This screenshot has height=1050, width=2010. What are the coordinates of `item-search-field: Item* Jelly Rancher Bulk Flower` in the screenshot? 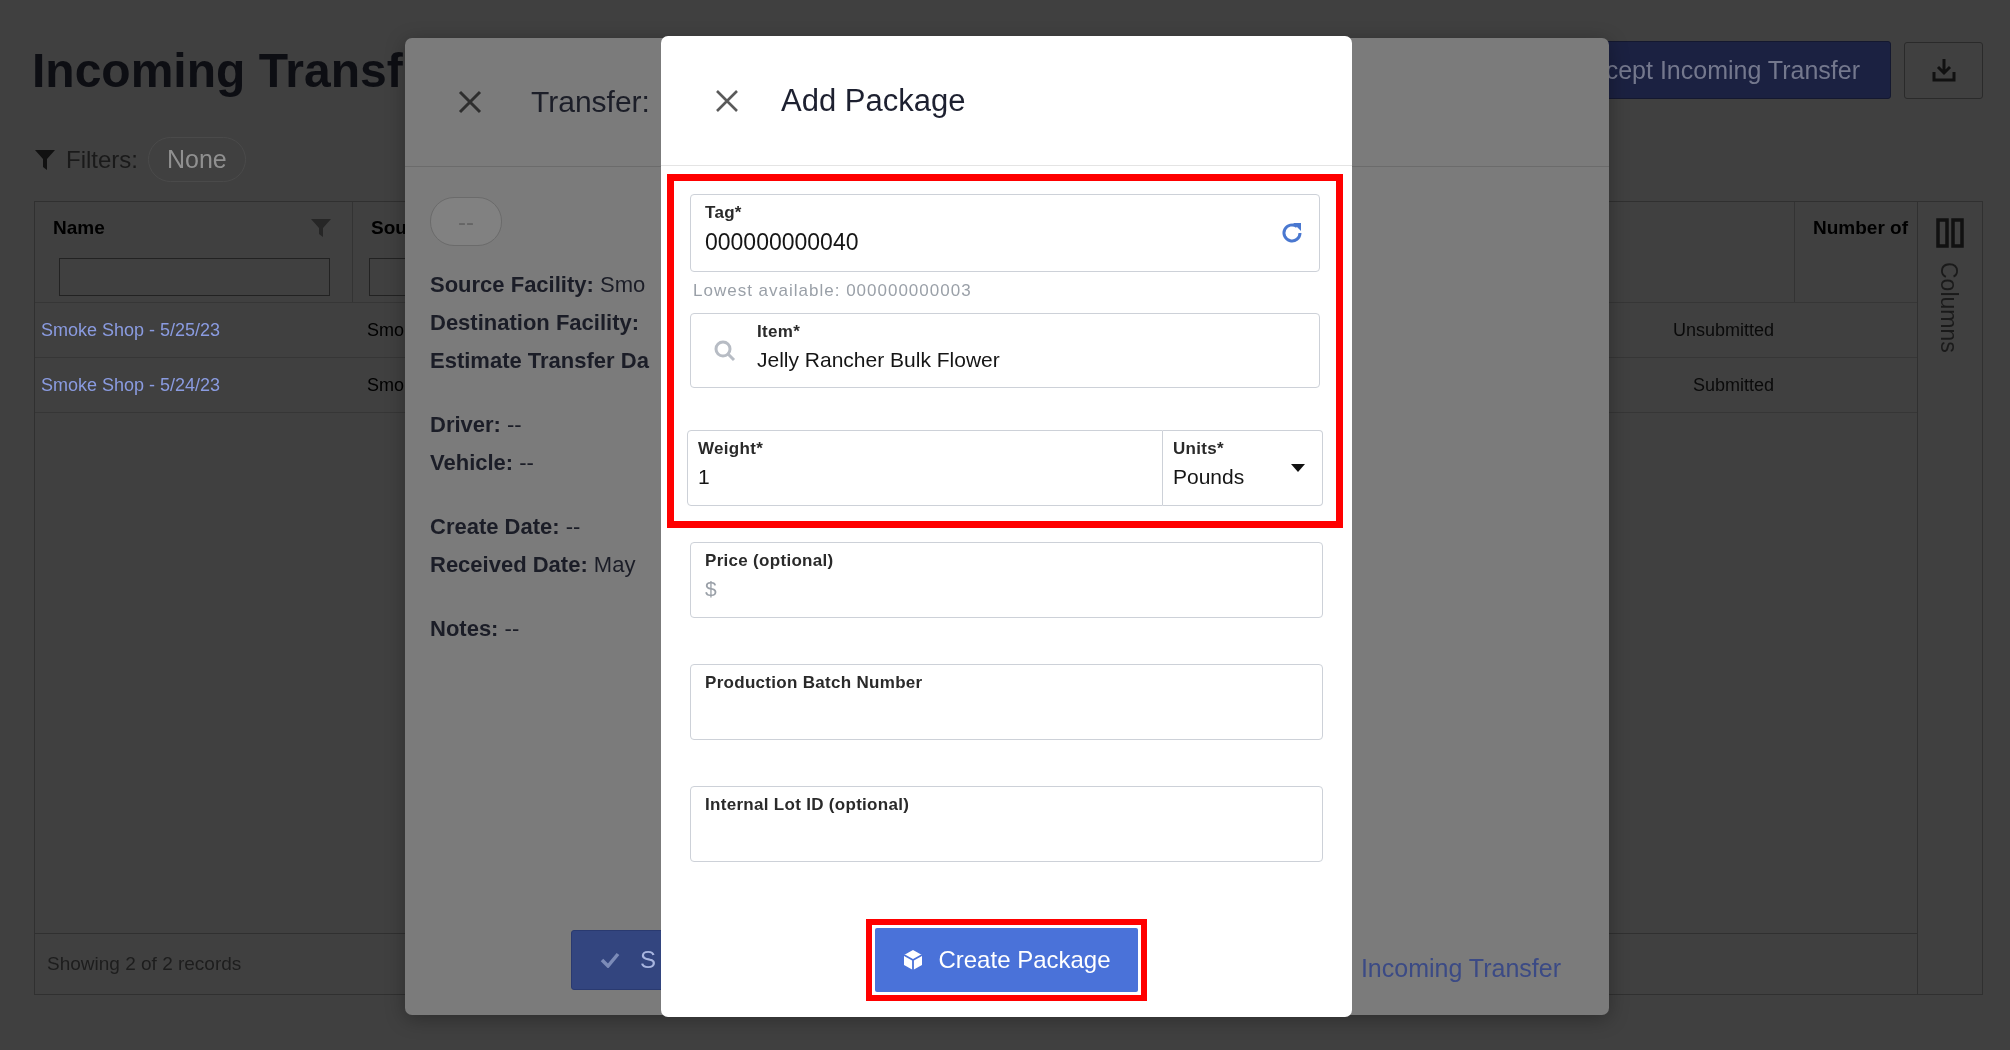 It's located at (1005, 350).